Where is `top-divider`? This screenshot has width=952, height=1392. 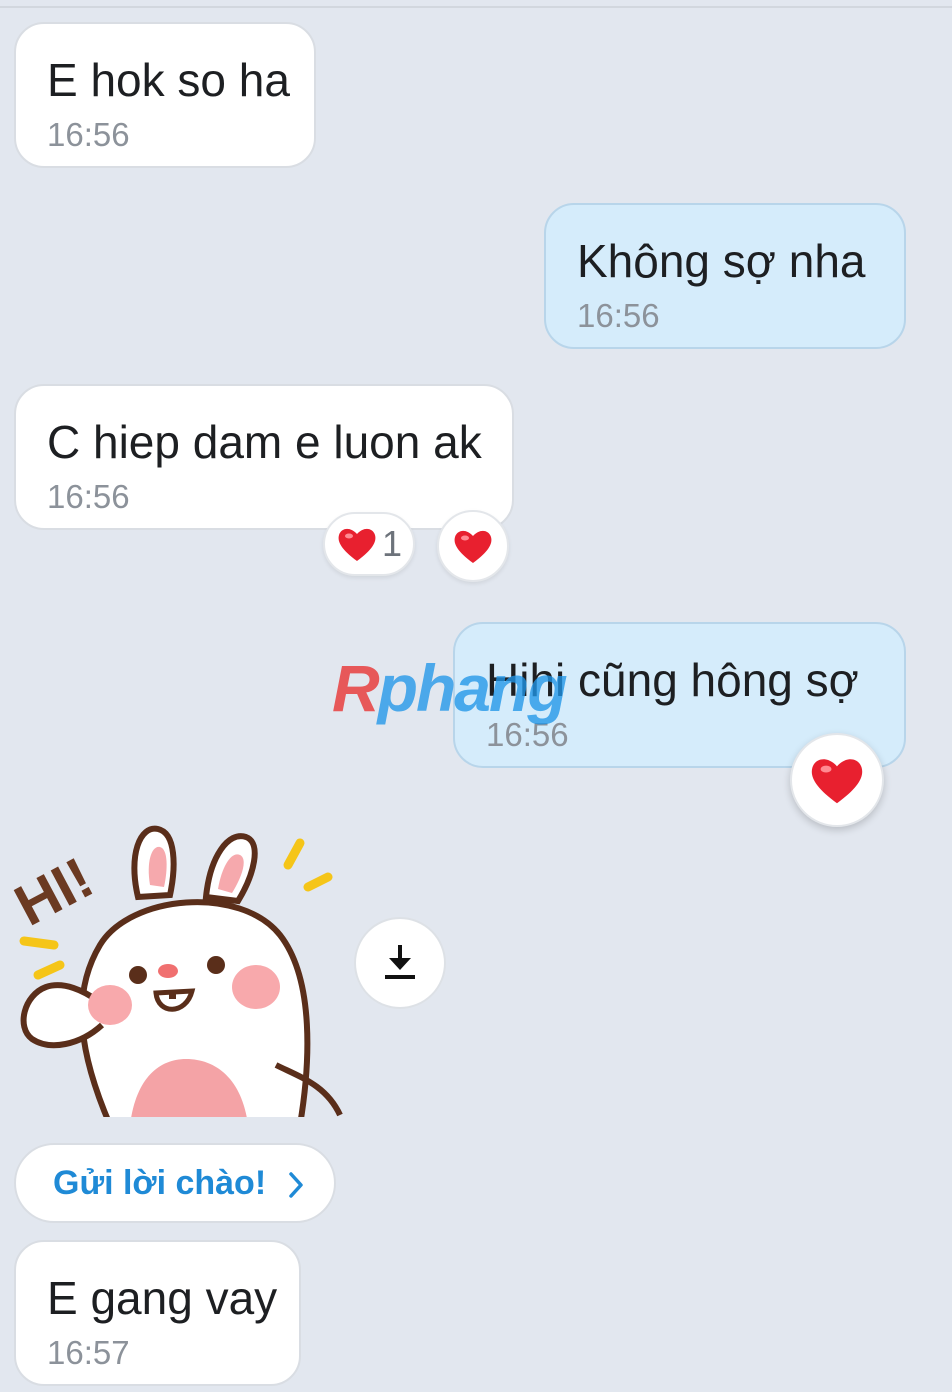
top-divider is located at coordinates (476, 4).